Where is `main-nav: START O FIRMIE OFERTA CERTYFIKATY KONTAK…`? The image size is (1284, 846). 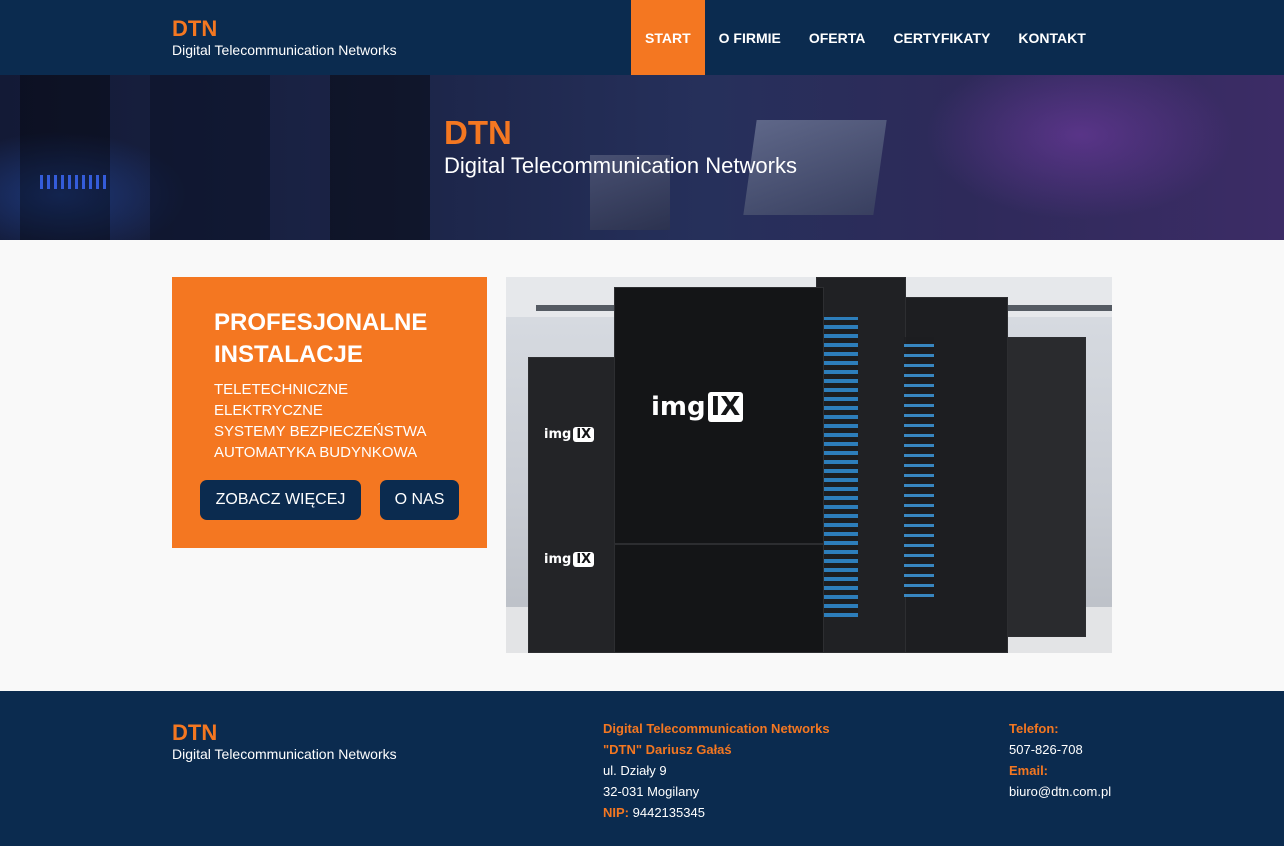
main-nav: START O FIRMIE OFERTA CERTYFIKATY KONTAK… is located at coordinates (865, 37).